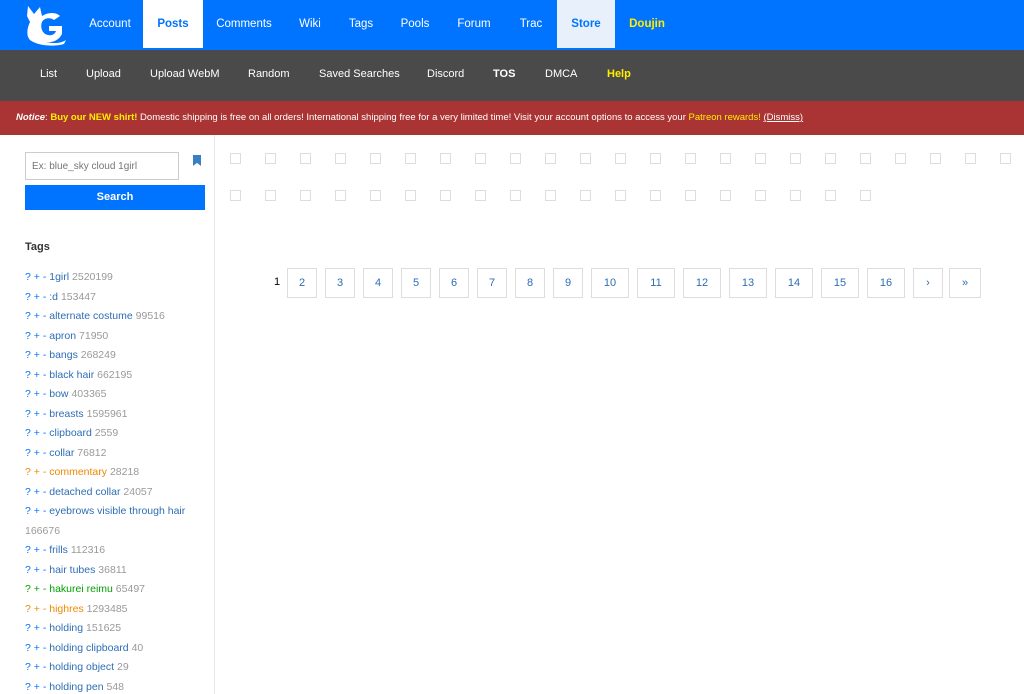  I want to click on tag-name: commentary, so click(78, 472).